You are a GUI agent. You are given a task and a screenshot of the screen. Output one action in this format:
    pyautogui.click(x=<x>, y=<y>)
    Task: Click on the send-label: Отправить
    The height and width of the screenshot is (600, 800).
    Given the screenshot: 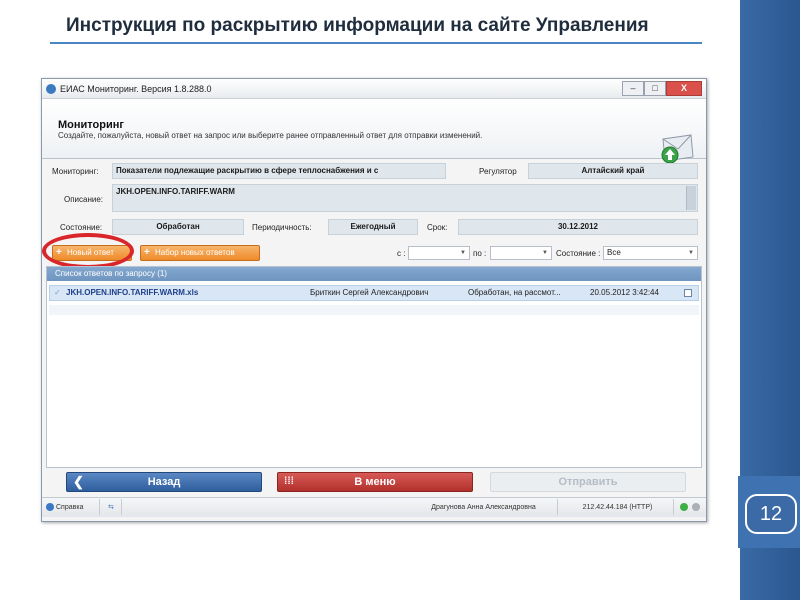 What is the action you would take?
    pyautogui.click(x=588, y=482)
    